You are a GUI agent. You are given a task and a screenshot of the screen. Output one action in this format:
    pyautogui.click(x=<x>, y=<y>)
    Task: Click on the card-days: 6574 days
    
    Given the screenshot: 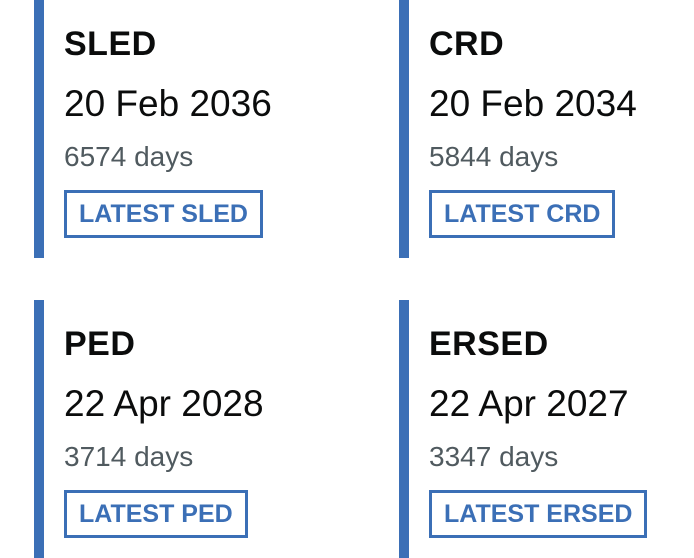 What is the action you would take?
    pyautogui.click(x=129, y=156)
    